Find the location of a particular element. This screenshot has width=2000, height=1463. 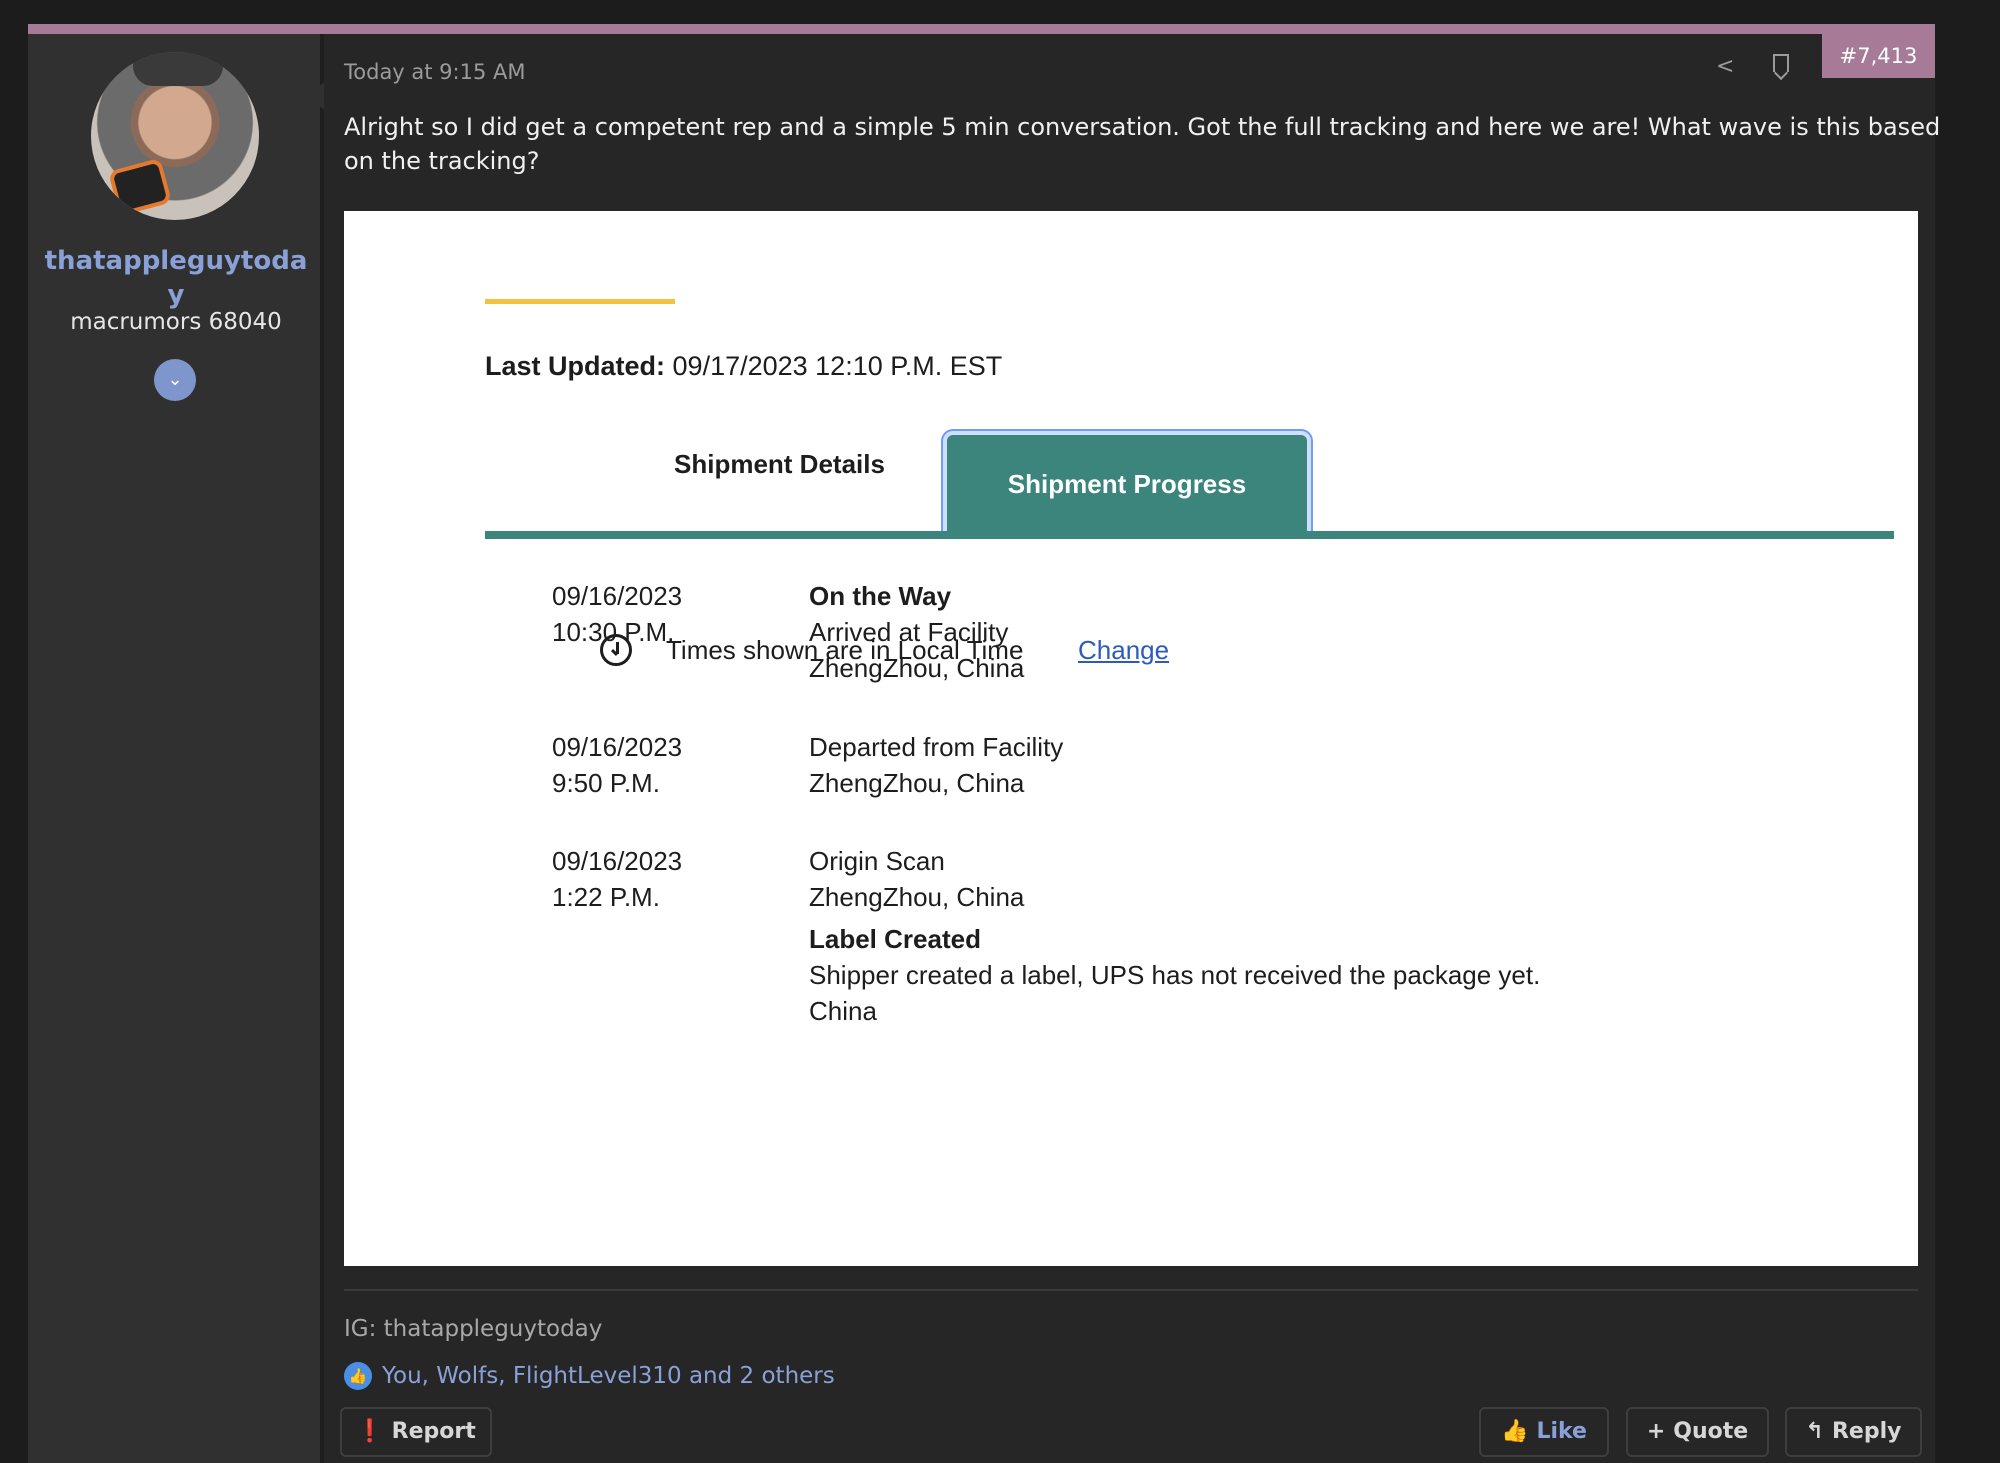

tab-underline is located at coordinates (1189, 535).